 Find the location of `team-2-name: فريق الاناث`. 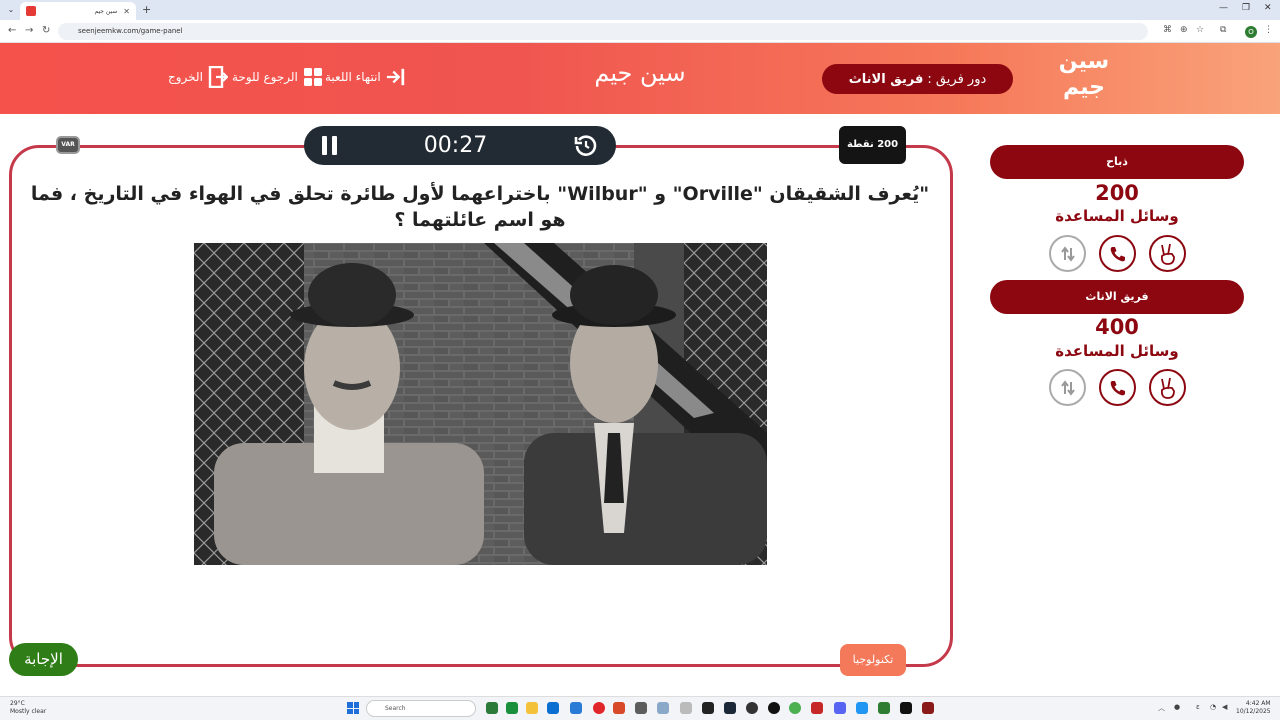

team-2-name: فريق الاناث is located at coordinates (1117, 297).